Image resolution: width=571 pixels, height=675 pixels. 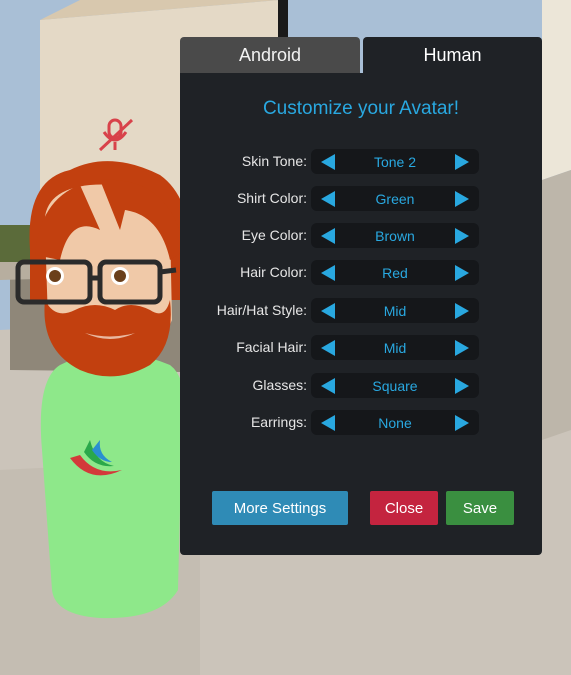 I want to click on eye-color-selector: Brown, so click(x=395, y=235).